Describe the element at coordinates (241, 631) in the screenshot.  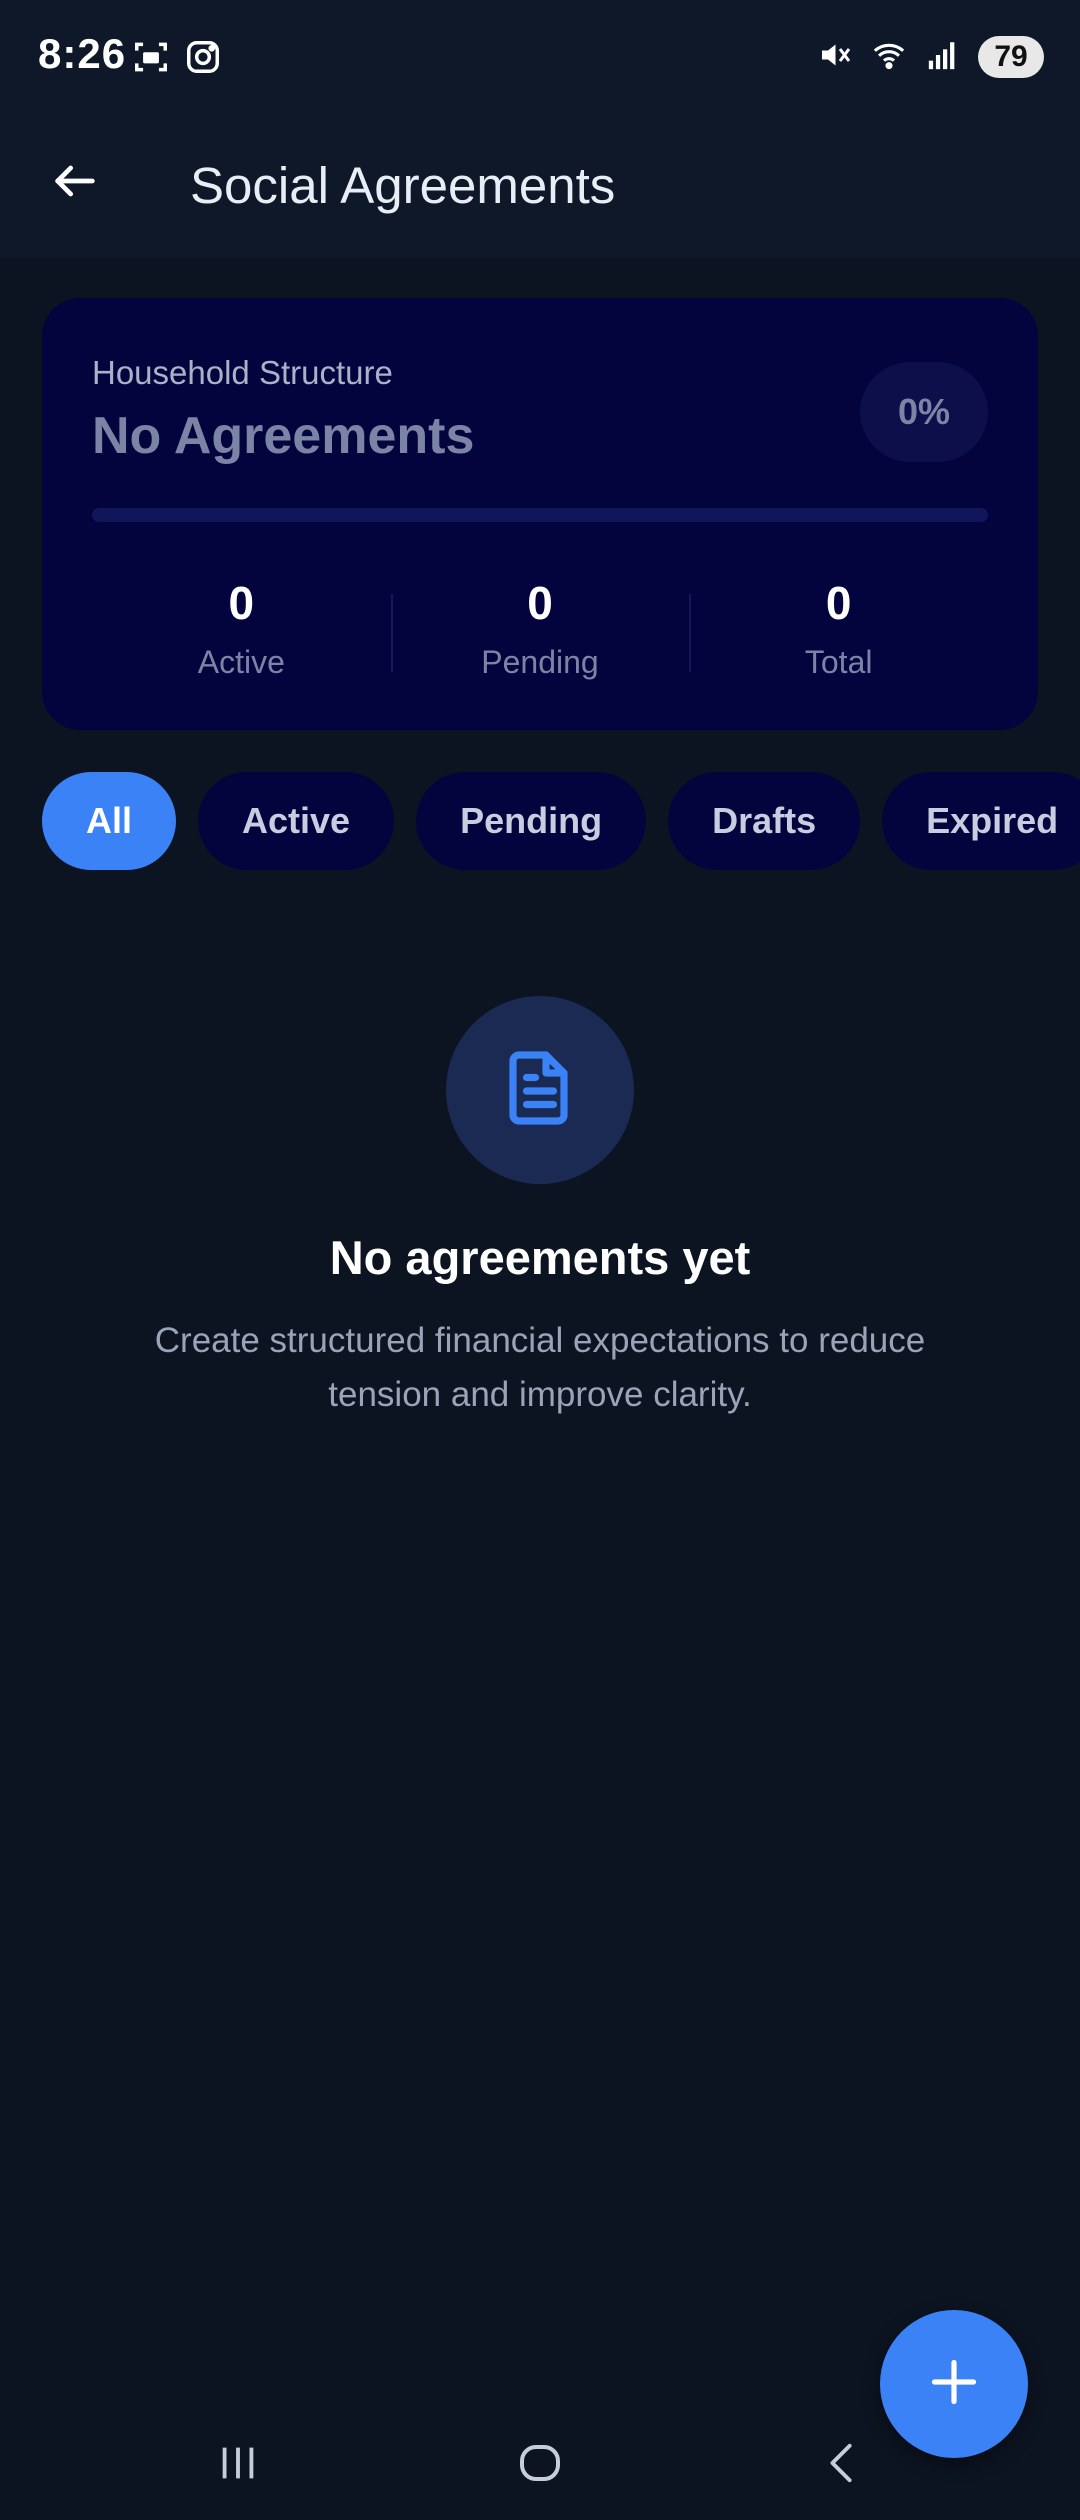
I see `stat-active: 0 Active` at that location.